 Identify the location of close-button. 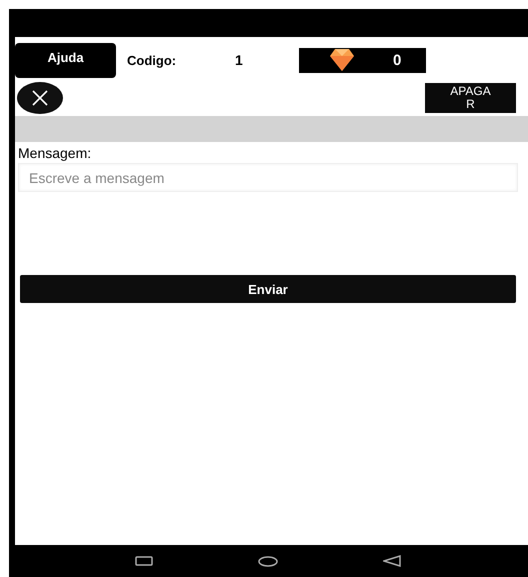
(40, 98).